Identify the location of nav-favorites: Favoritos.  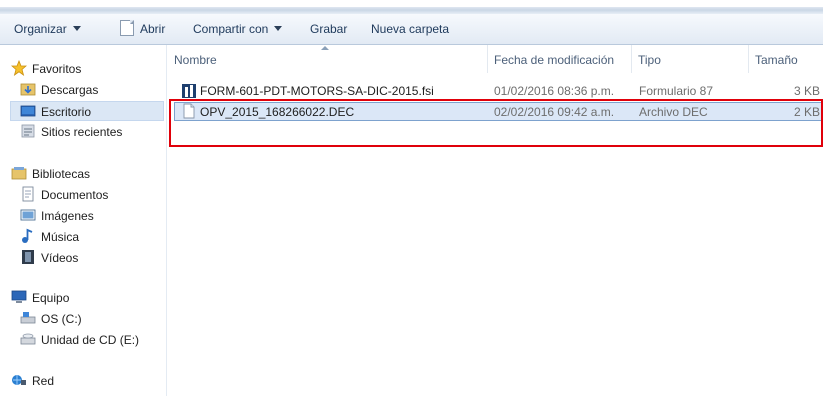
(46, 69).